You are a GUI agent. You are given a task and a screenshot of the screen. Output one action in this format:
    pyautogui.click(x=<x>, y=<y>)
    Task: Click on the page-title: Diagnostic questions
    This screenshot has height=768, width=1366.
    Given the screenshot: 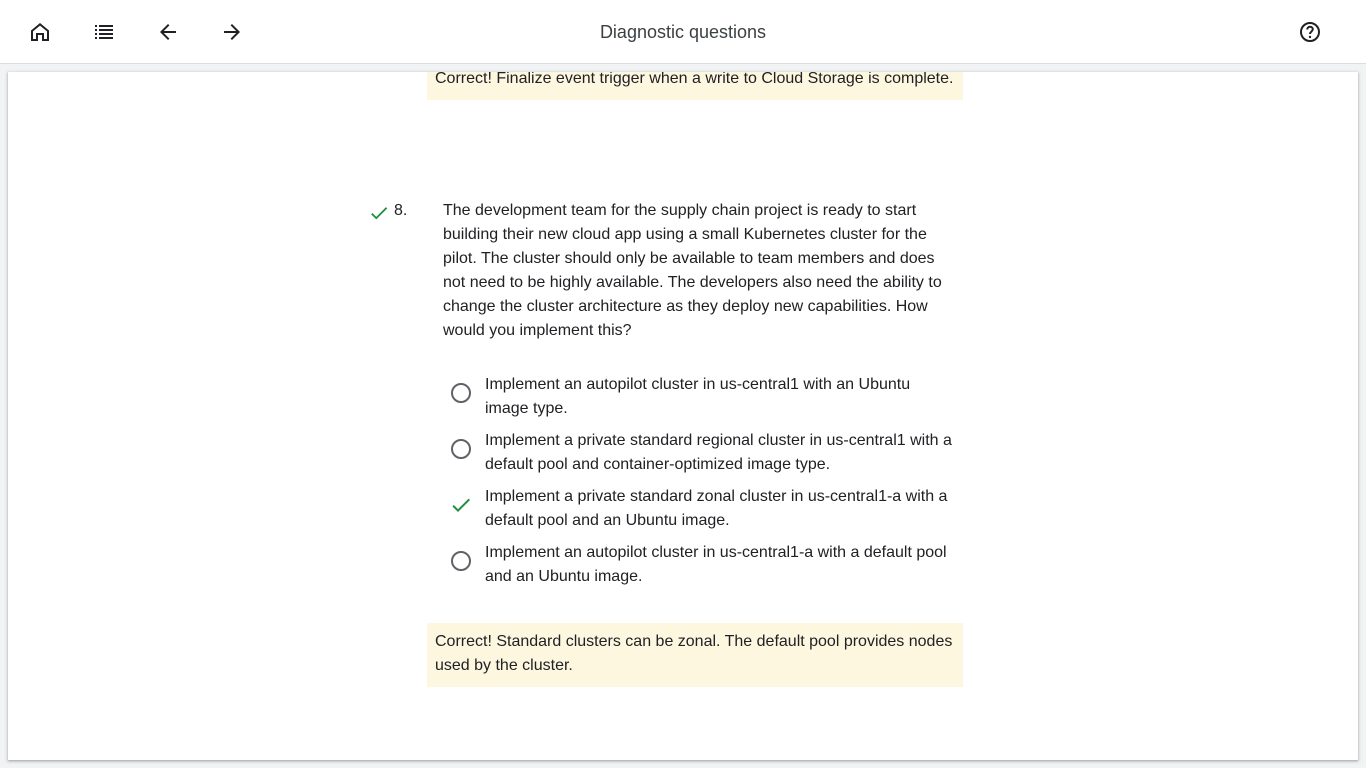 What is the action you would take?
    pyautogui.click(x=683, y=32)
    